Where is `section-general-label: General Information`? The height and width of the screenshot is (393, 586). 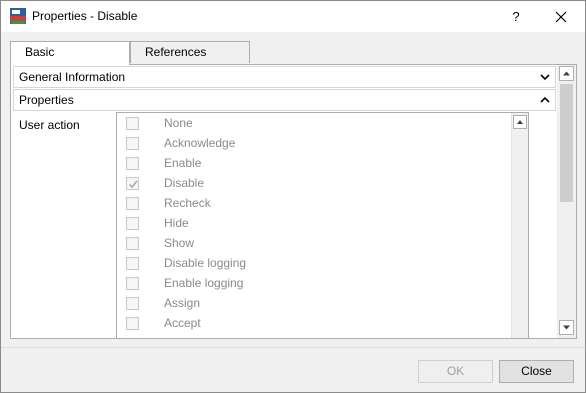
section-general-label: General Information is located at coordinates (72, 77).